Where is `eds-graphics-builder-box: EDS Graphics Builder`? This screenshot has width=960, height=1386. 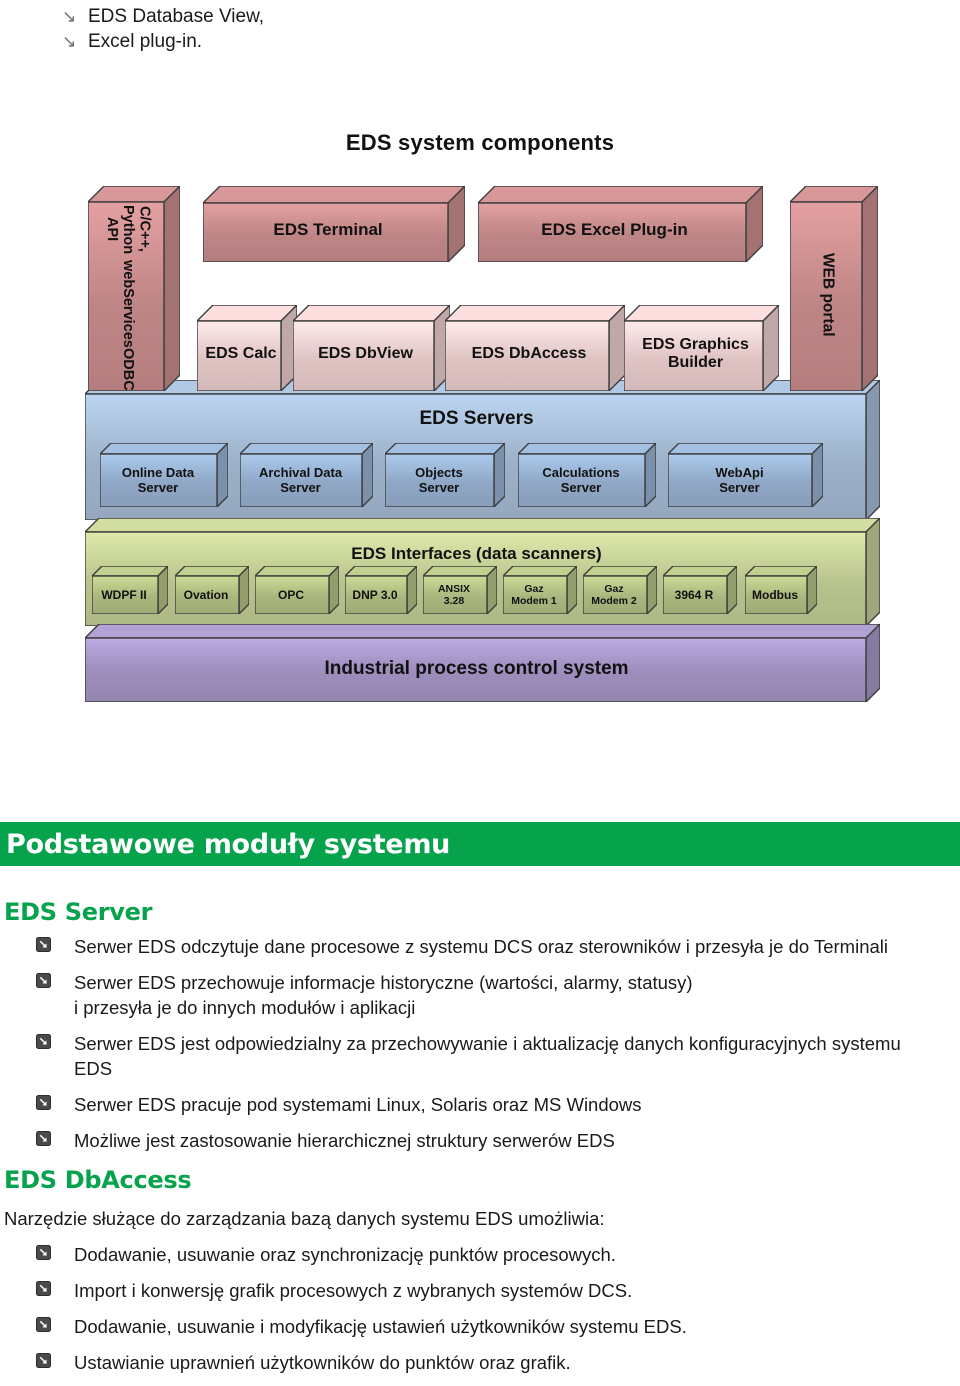 eds-graphics-builder-box: EDS Graphics Builder is located at coordinates (701, 348).